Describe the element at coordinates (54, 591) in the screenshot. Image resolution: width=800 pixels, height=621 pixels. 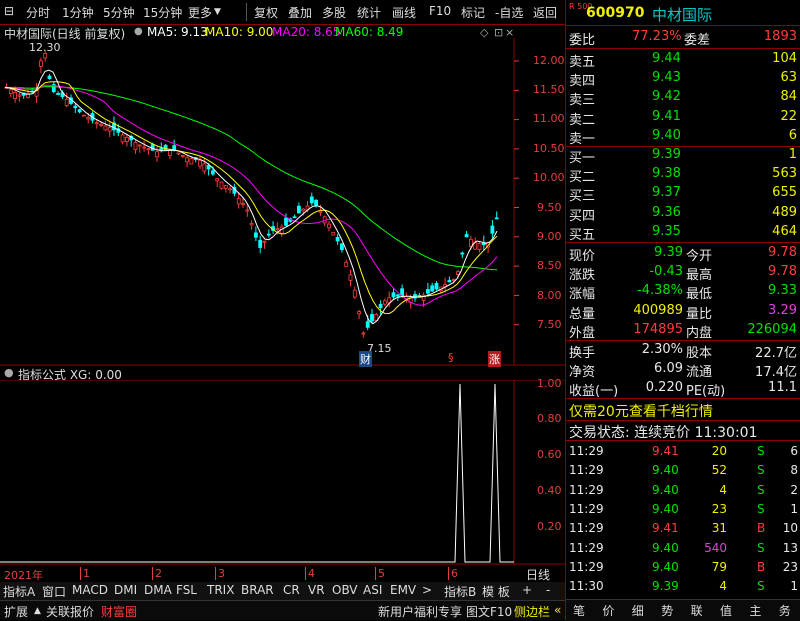
I see `tab-window: 窗口` at that location.